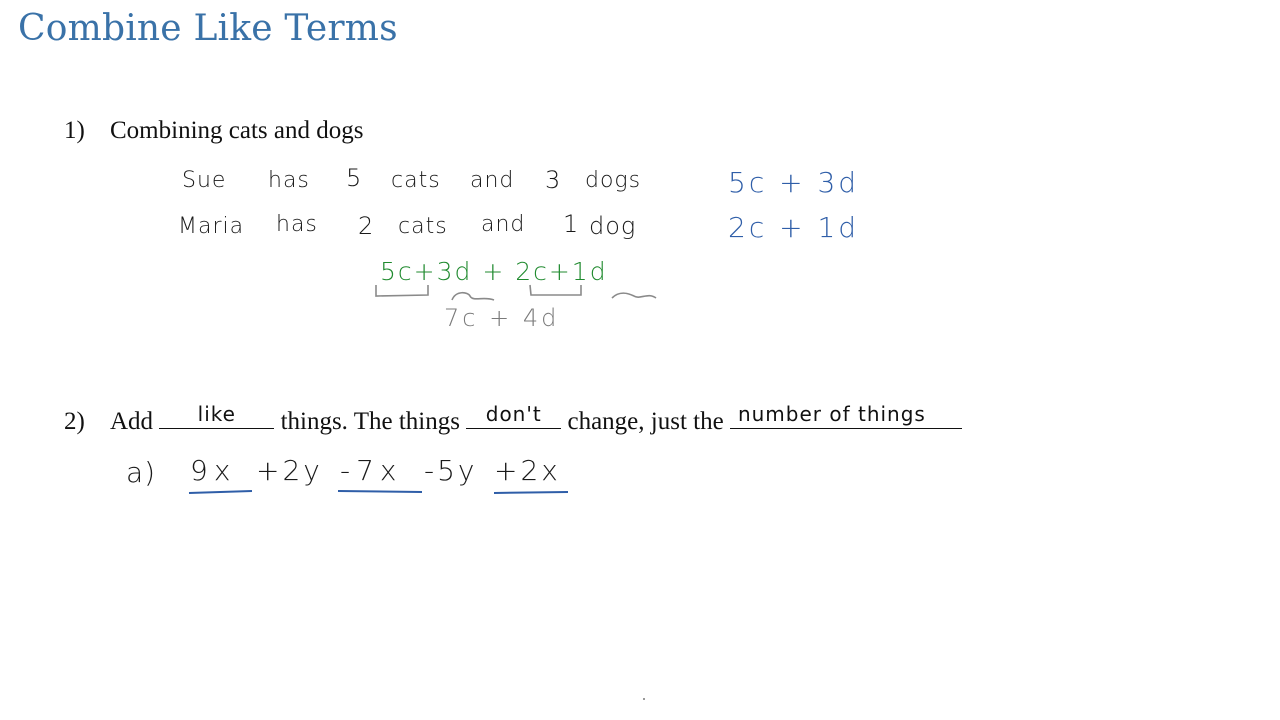  What do you see at coordinates (370, 421) in the screenshot?
I see `text-part: things. The things` at bounding box center [370, 421].